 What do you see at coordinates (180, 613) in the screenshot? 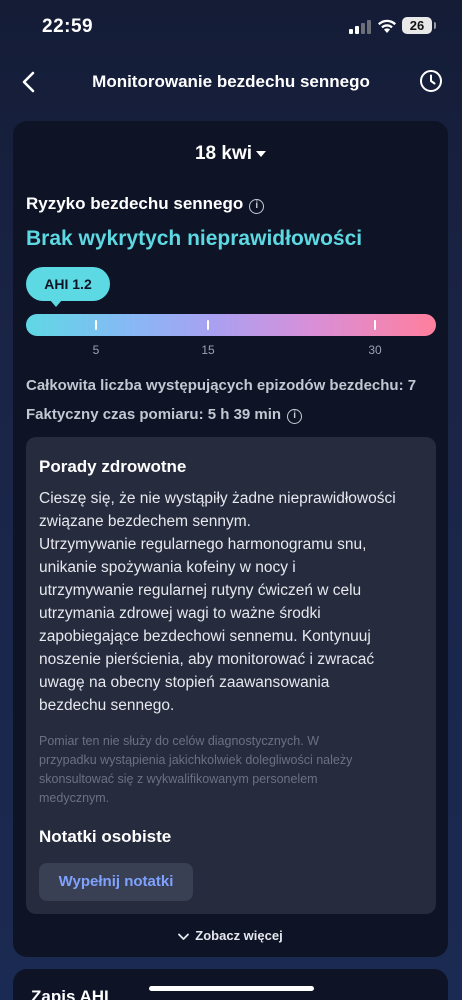
I see `tips-line: utrzymania zdrowej wagi to ważne środki` at bounding box center [180, 613].